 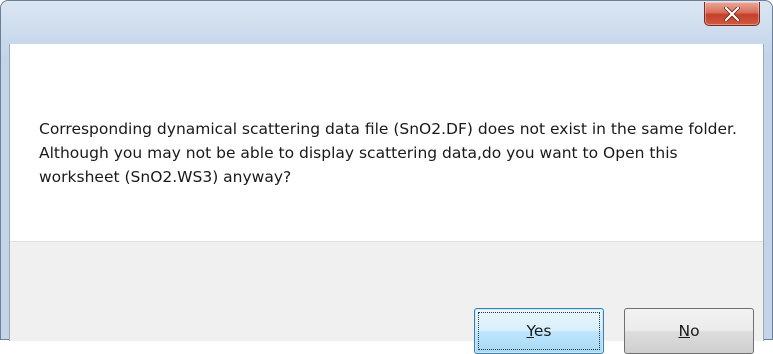 I want to click on title-bar, so click(x=386, y=22).